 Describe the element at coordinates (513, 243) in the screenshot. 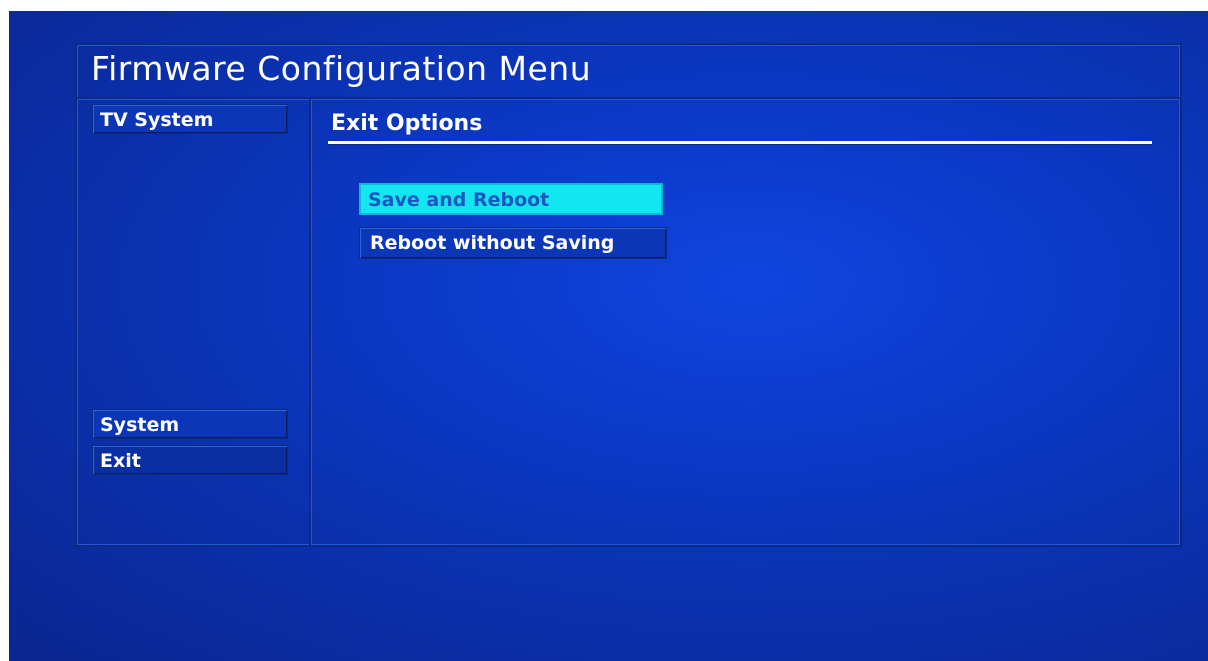

I see `reboot-without-saving-button: Reboot without Saving` at that location.